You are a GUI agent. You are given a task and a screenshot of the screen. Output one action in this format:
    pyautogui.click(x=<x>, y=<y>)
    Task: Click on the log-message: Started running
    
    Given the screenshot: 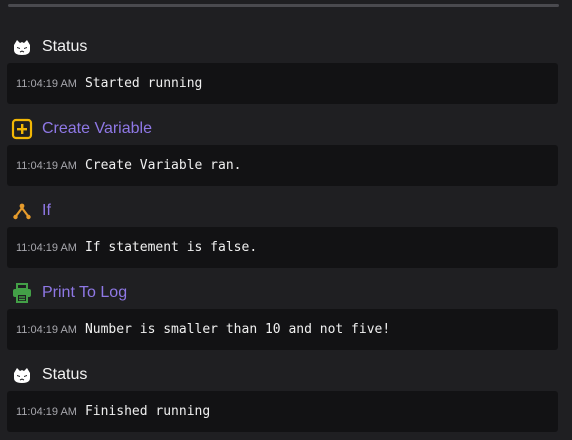 What is the action you would take?
    pyautogui.click(x=143, y=83)
    